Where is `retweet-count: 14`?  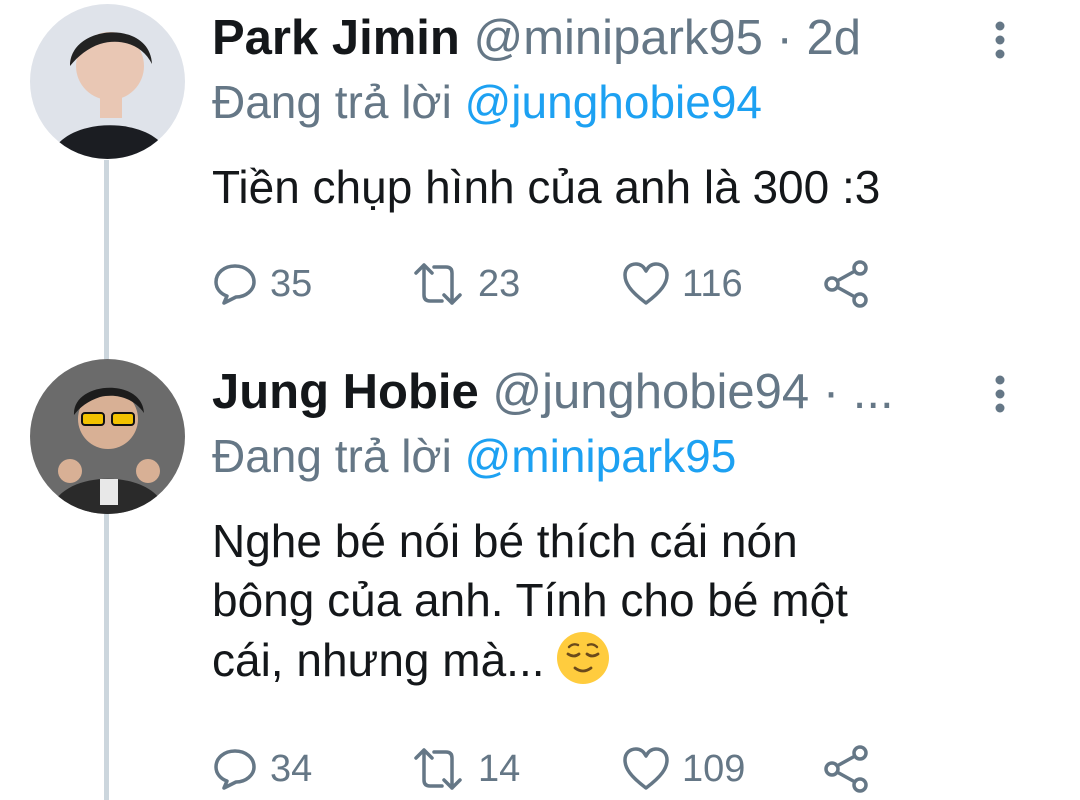 retweet-count: 14 is located at coordinates (499, 768).